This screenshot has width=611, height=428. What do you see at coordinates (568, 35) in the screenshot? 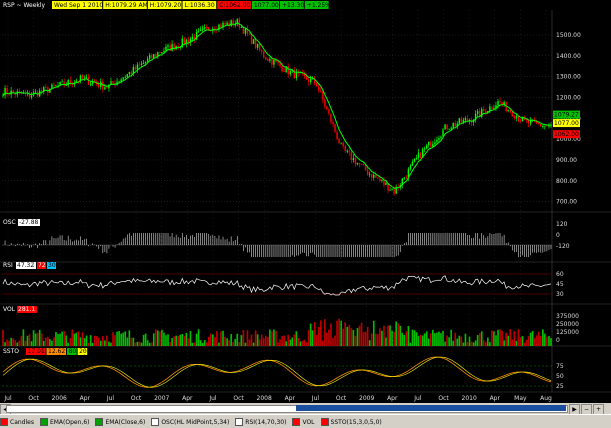
I see `price-axis-label: 1500.00` at bounding box center [568, 35].